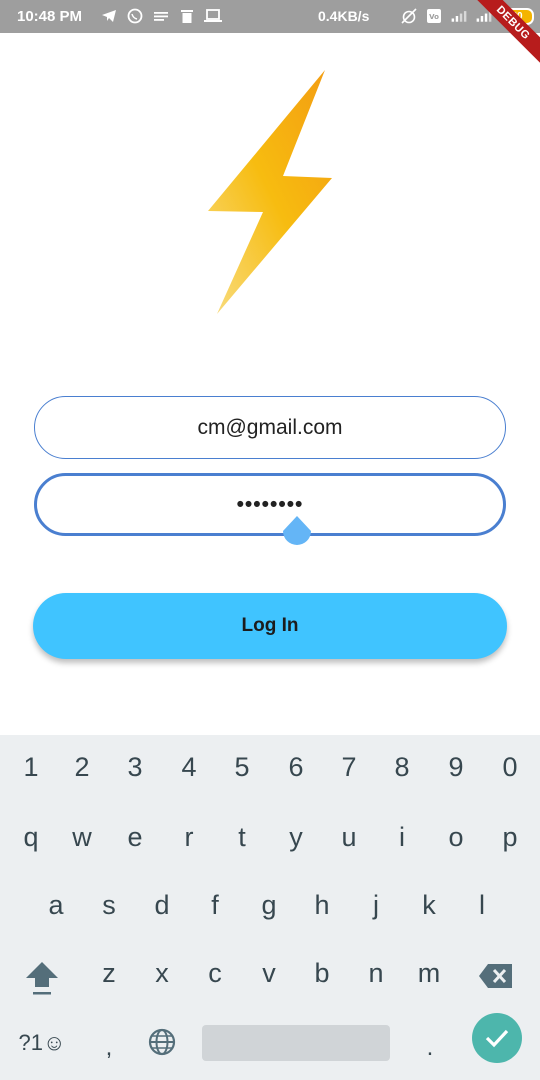 The height and width of the screenshot is (1080, 540). I want to click on email-field: cm@gmail.com, so click(270, 427).